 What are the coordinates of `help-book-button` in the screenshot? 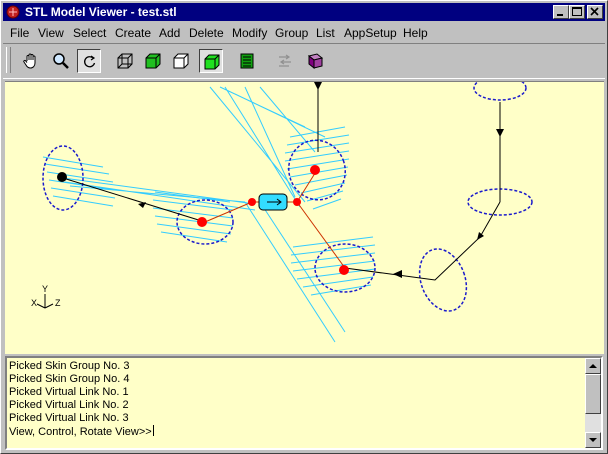 It's located at (315, 61).